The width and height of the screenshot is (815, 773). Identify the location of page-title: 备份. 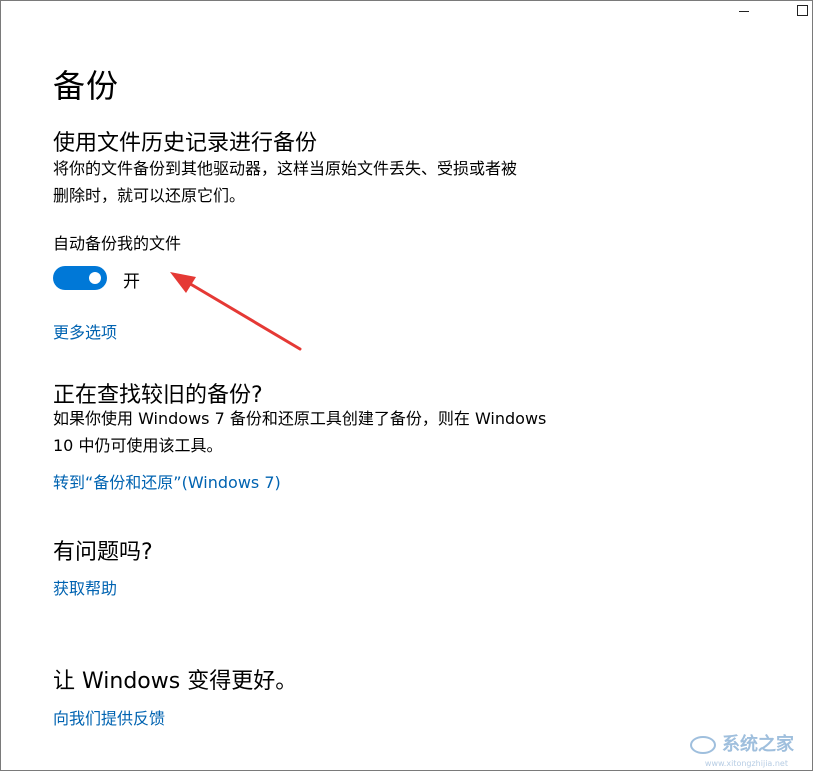
(86, 86).